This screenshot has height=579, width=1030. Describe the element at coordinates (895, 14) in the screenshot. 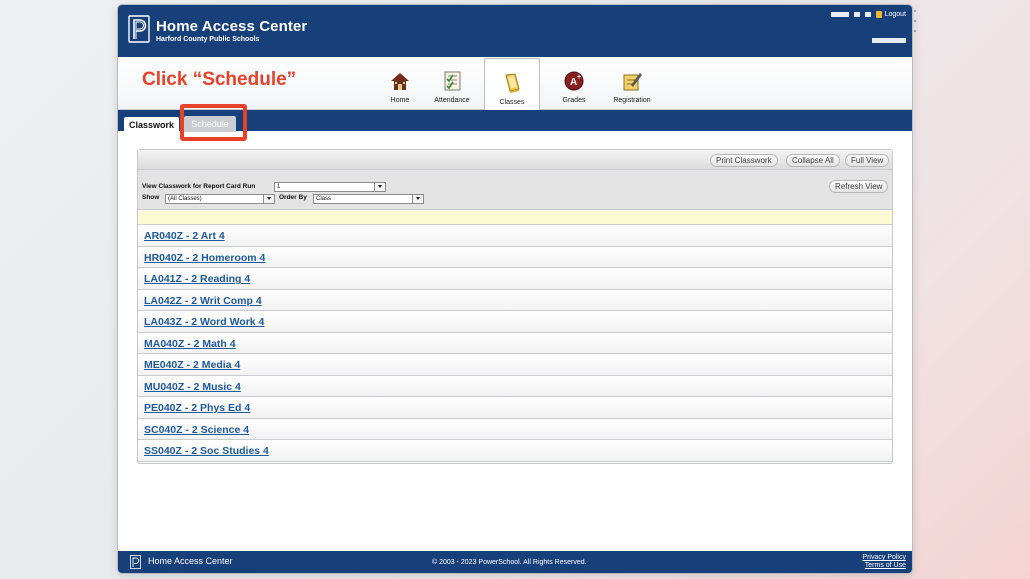

I see `logout-label: Logout` at that location.